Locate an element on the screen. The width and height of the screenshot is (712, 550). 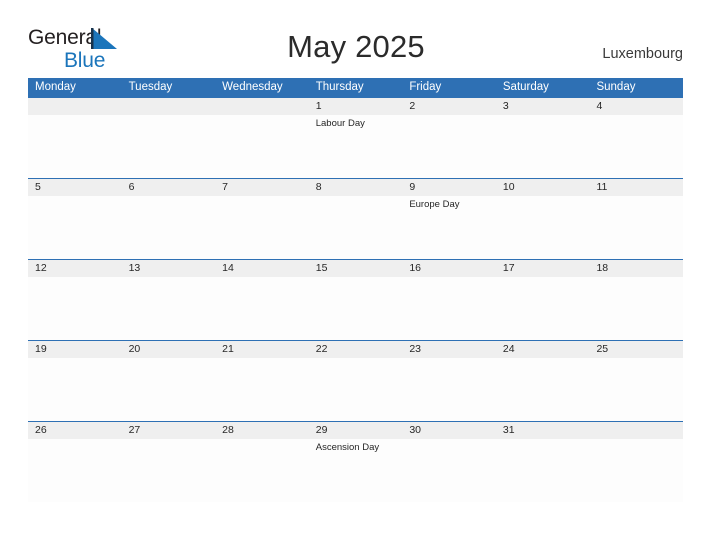
dow-sunday: Sunday is located at coordinates (616, 87).